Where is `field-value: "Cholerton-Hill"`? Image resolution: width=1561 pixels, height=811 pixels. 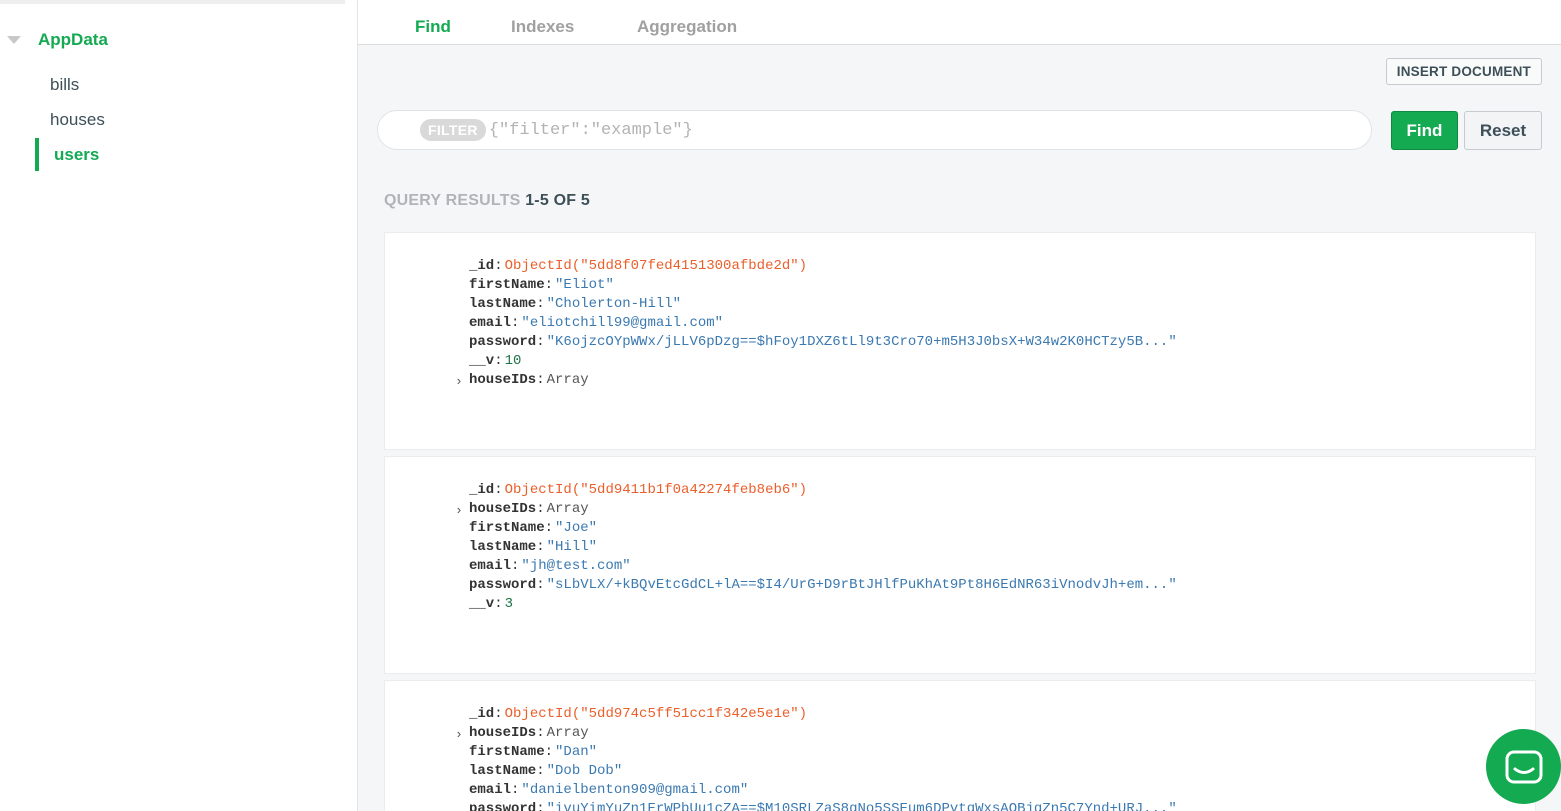 field-value: "Cholerton-Hill" is located at coordinates (614, 304).